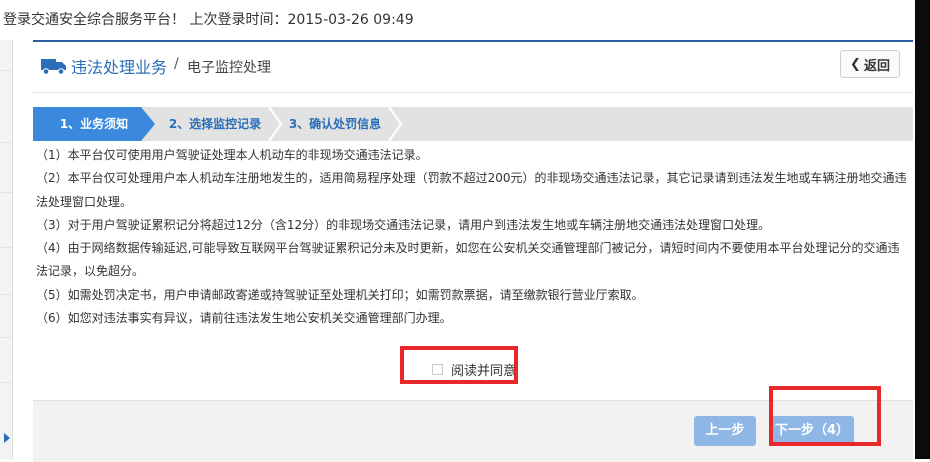  I want to click on agree-checkbox-highlight: 阅读并同意, so click(459, 365).